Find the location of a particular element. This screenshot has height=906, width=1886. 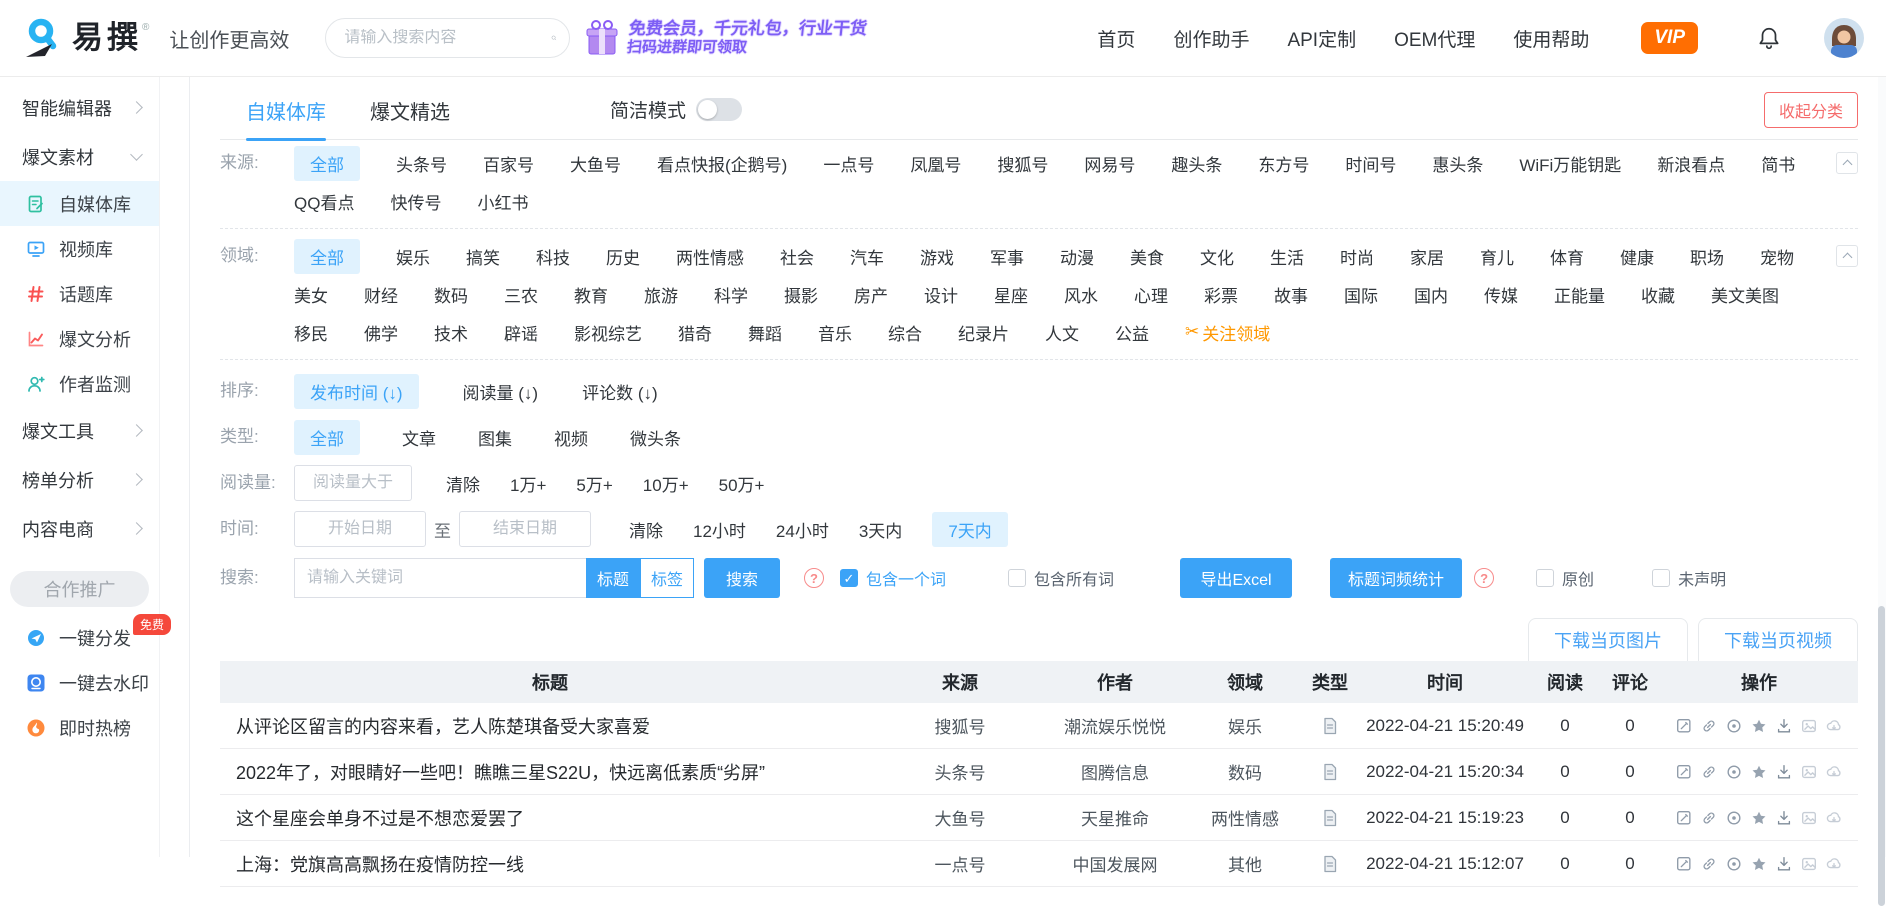

field-chip: 猎奇 is located at coordinates (695, 332).